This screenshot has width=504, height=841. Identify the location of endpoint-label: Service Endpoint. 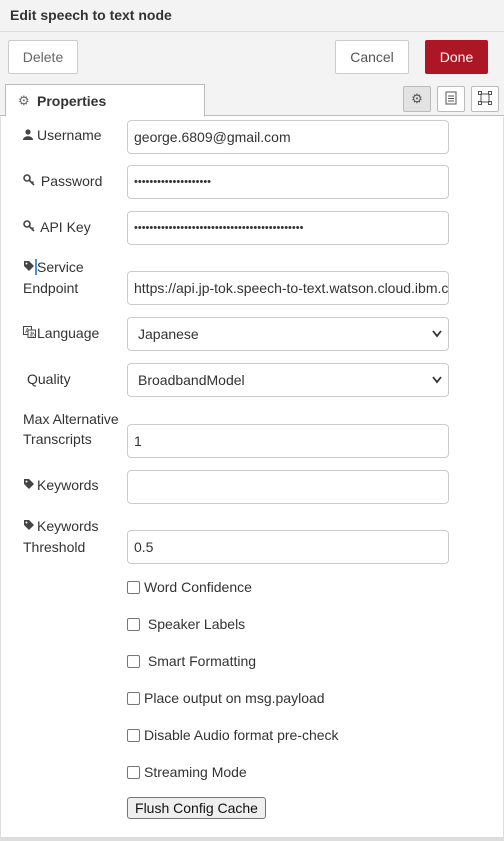
(53, 277).